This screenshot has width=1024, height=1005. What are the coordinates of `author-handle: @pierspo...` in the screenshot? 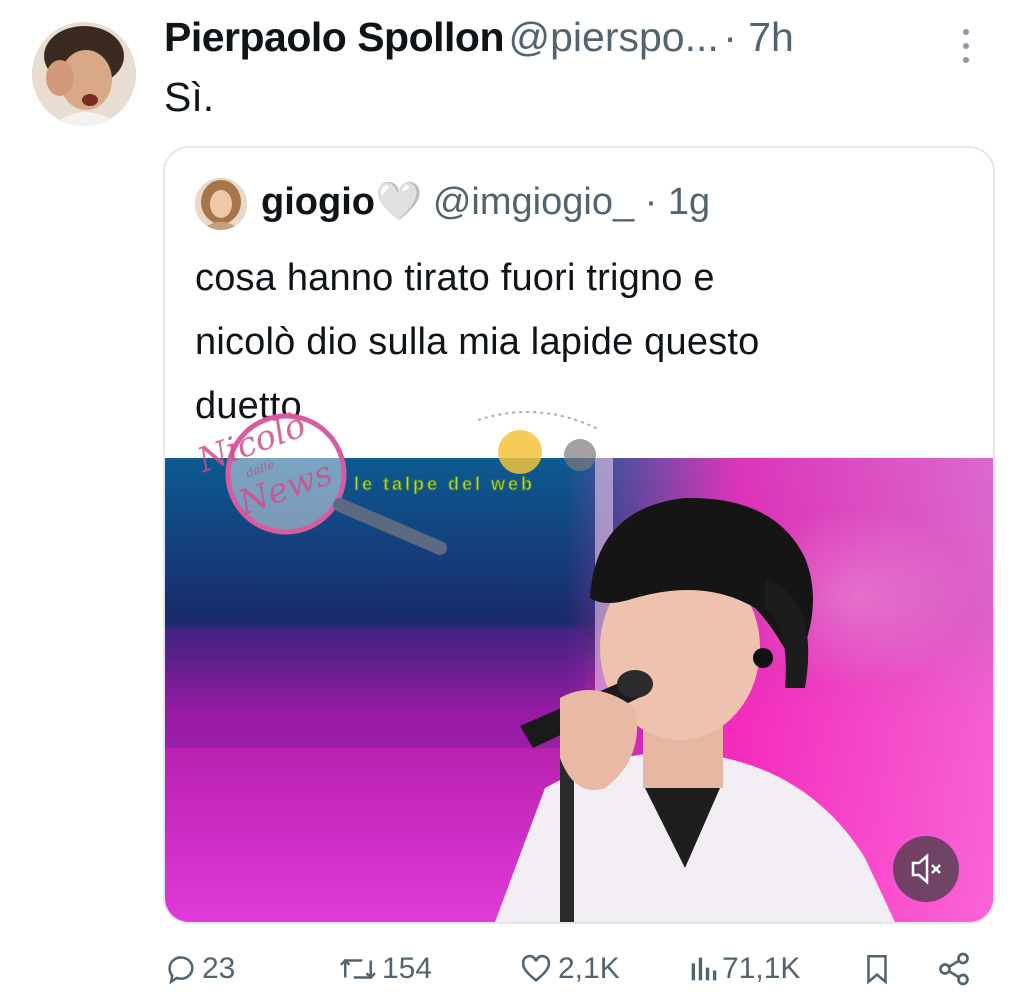 It's located at (613, 37).